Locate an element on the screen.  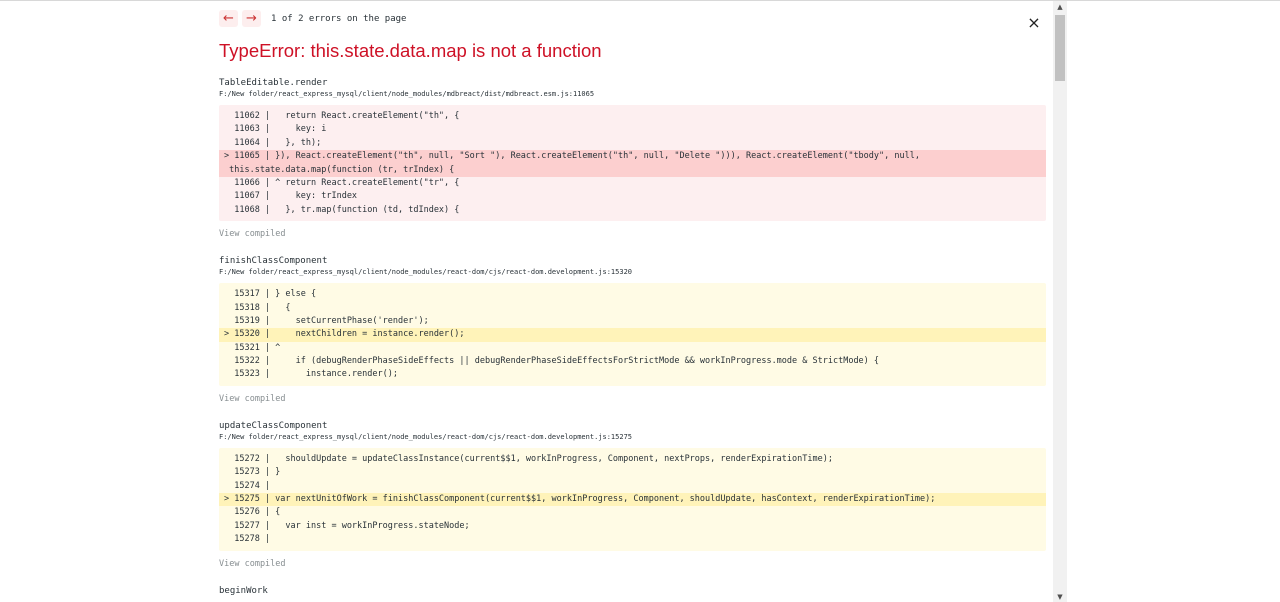
code-line: 15318 | { is located at coordinates (257, 307).